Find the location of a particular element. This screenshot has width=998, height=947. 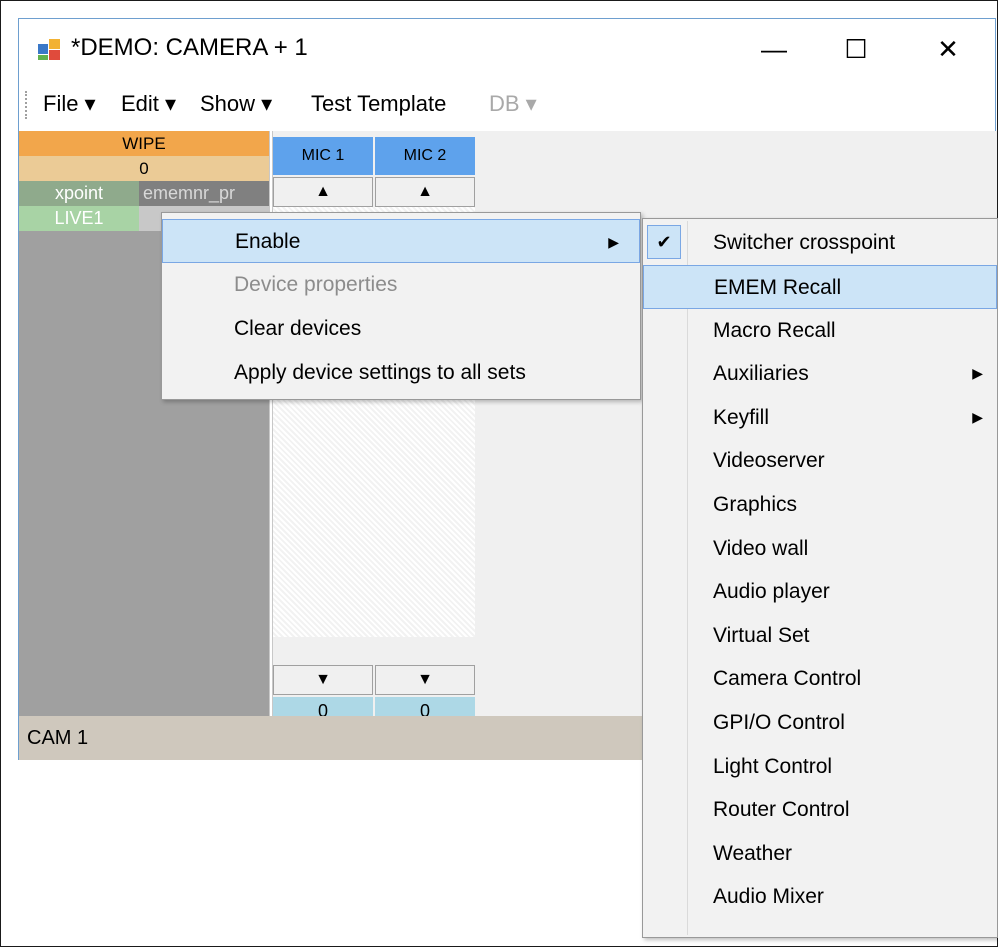

submenu-item-auxiliaries: Auxiliaries ▶ is located at coordinates (820, 374).